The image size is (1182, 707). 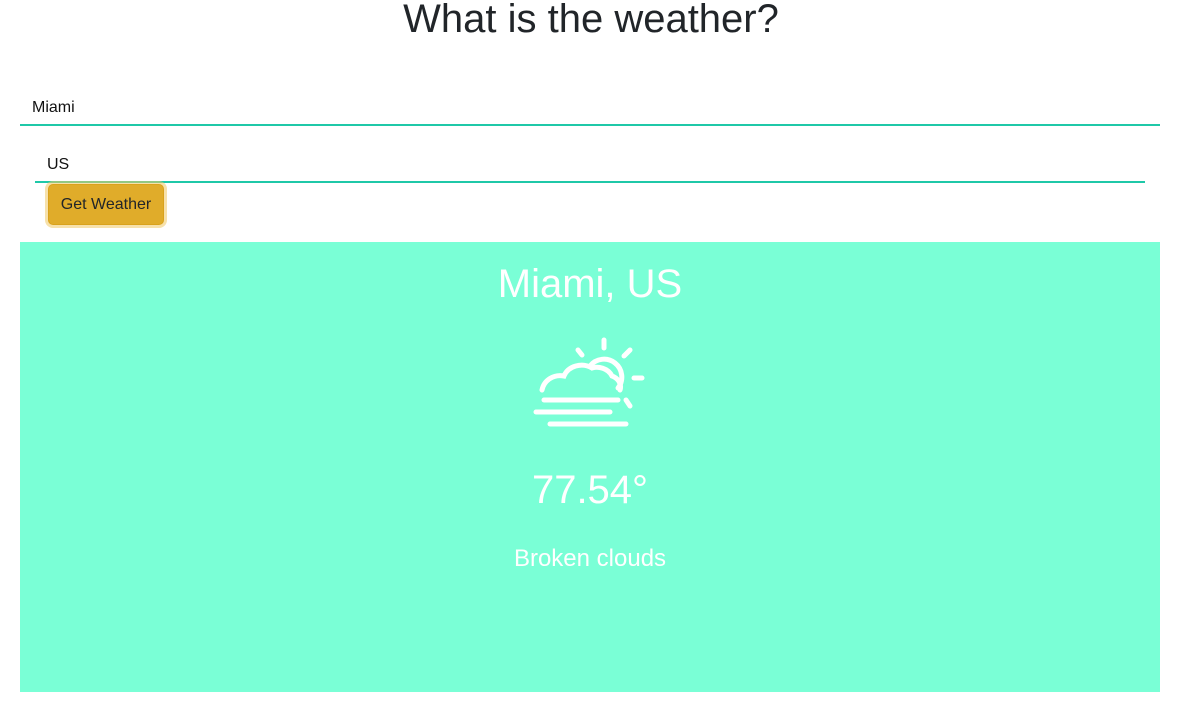 I want to click on weather-description: Broken clouds, so click(x=590, y=558).